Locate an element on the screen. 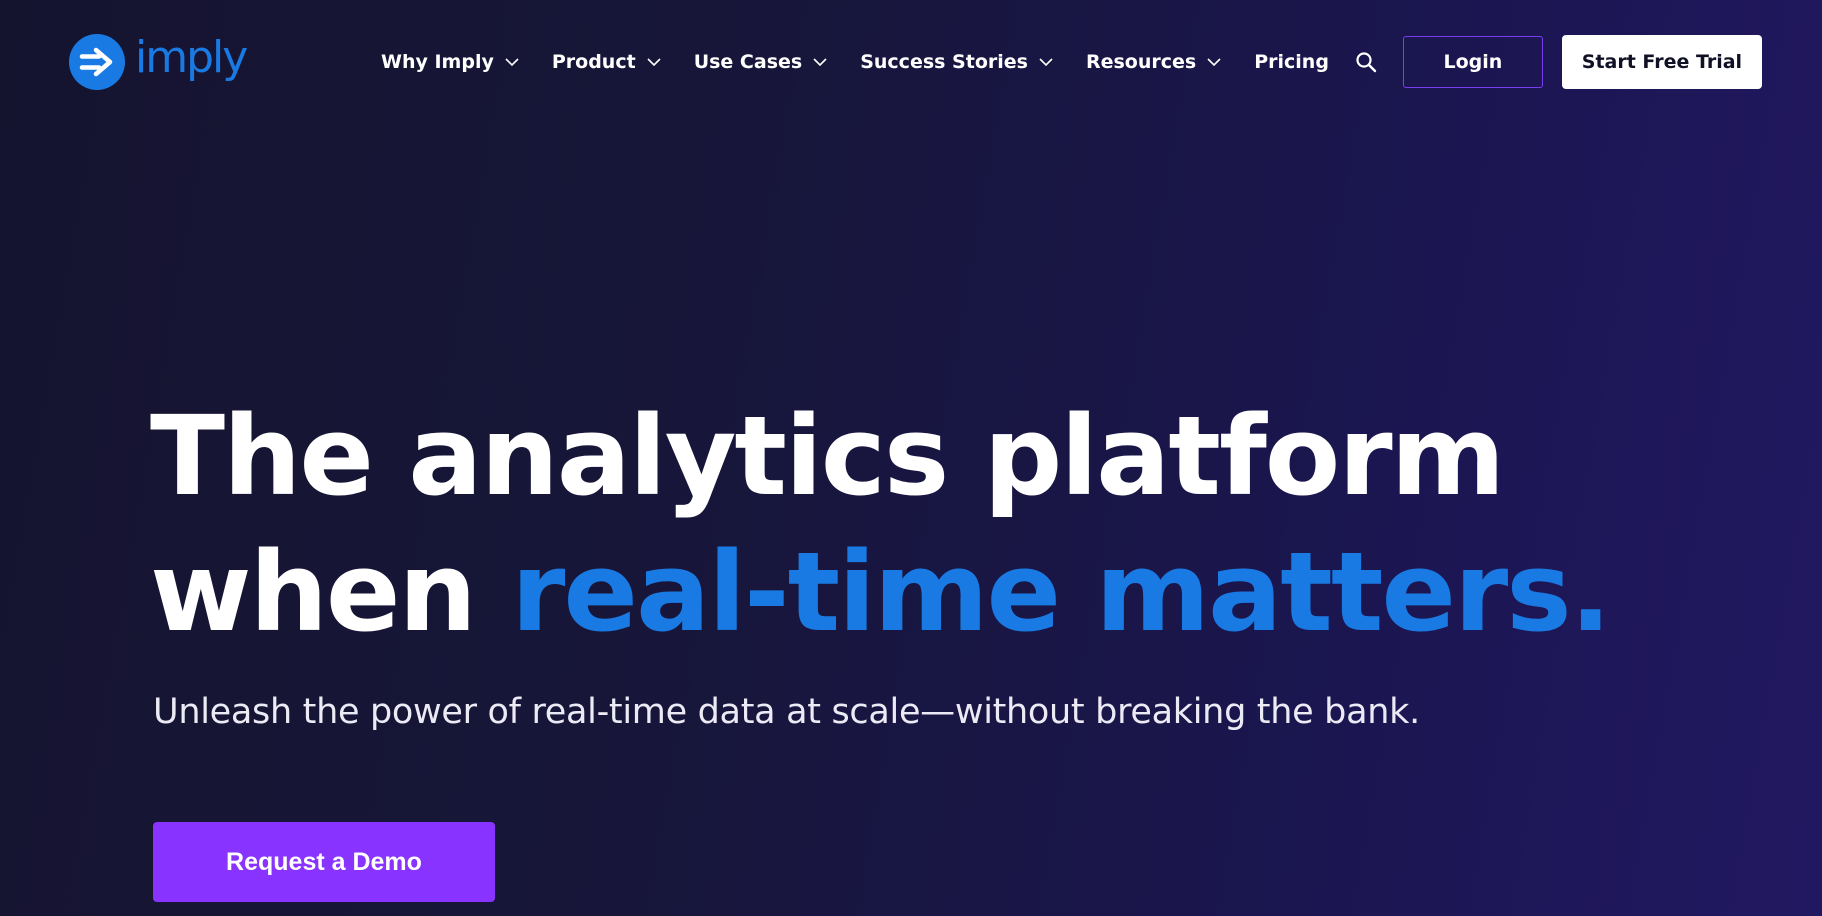  nav-item-label: Pricing is located at coordinates (1291, 62).